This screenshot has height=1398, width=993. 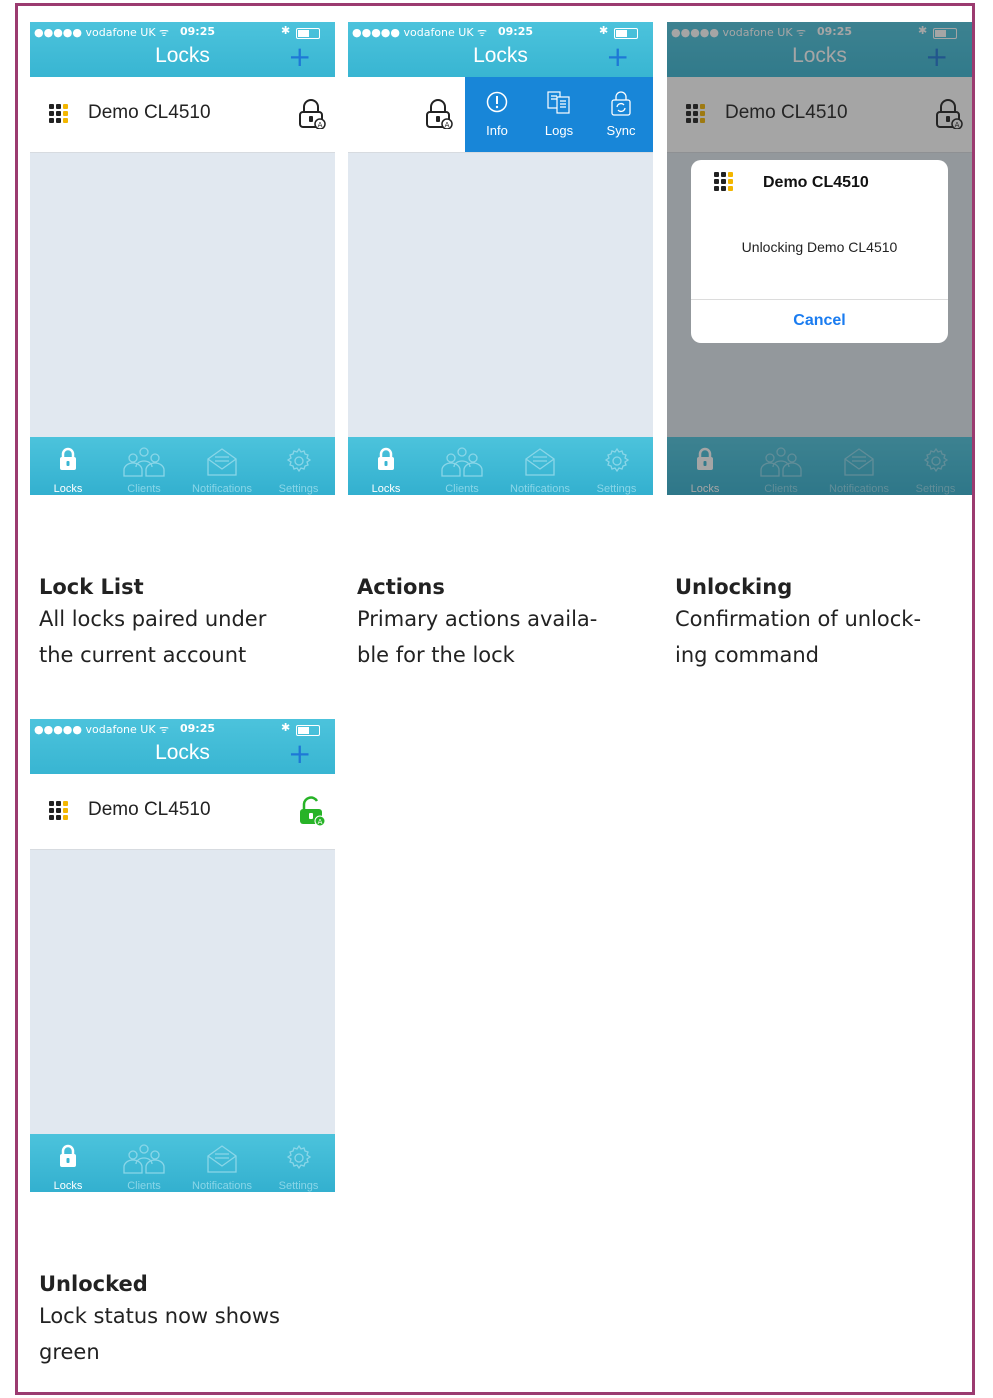 I want to click on unlocking-alert: Demo CL4510 Unlocking Demo CL4510 Cancel, so click(x=819, y=251).